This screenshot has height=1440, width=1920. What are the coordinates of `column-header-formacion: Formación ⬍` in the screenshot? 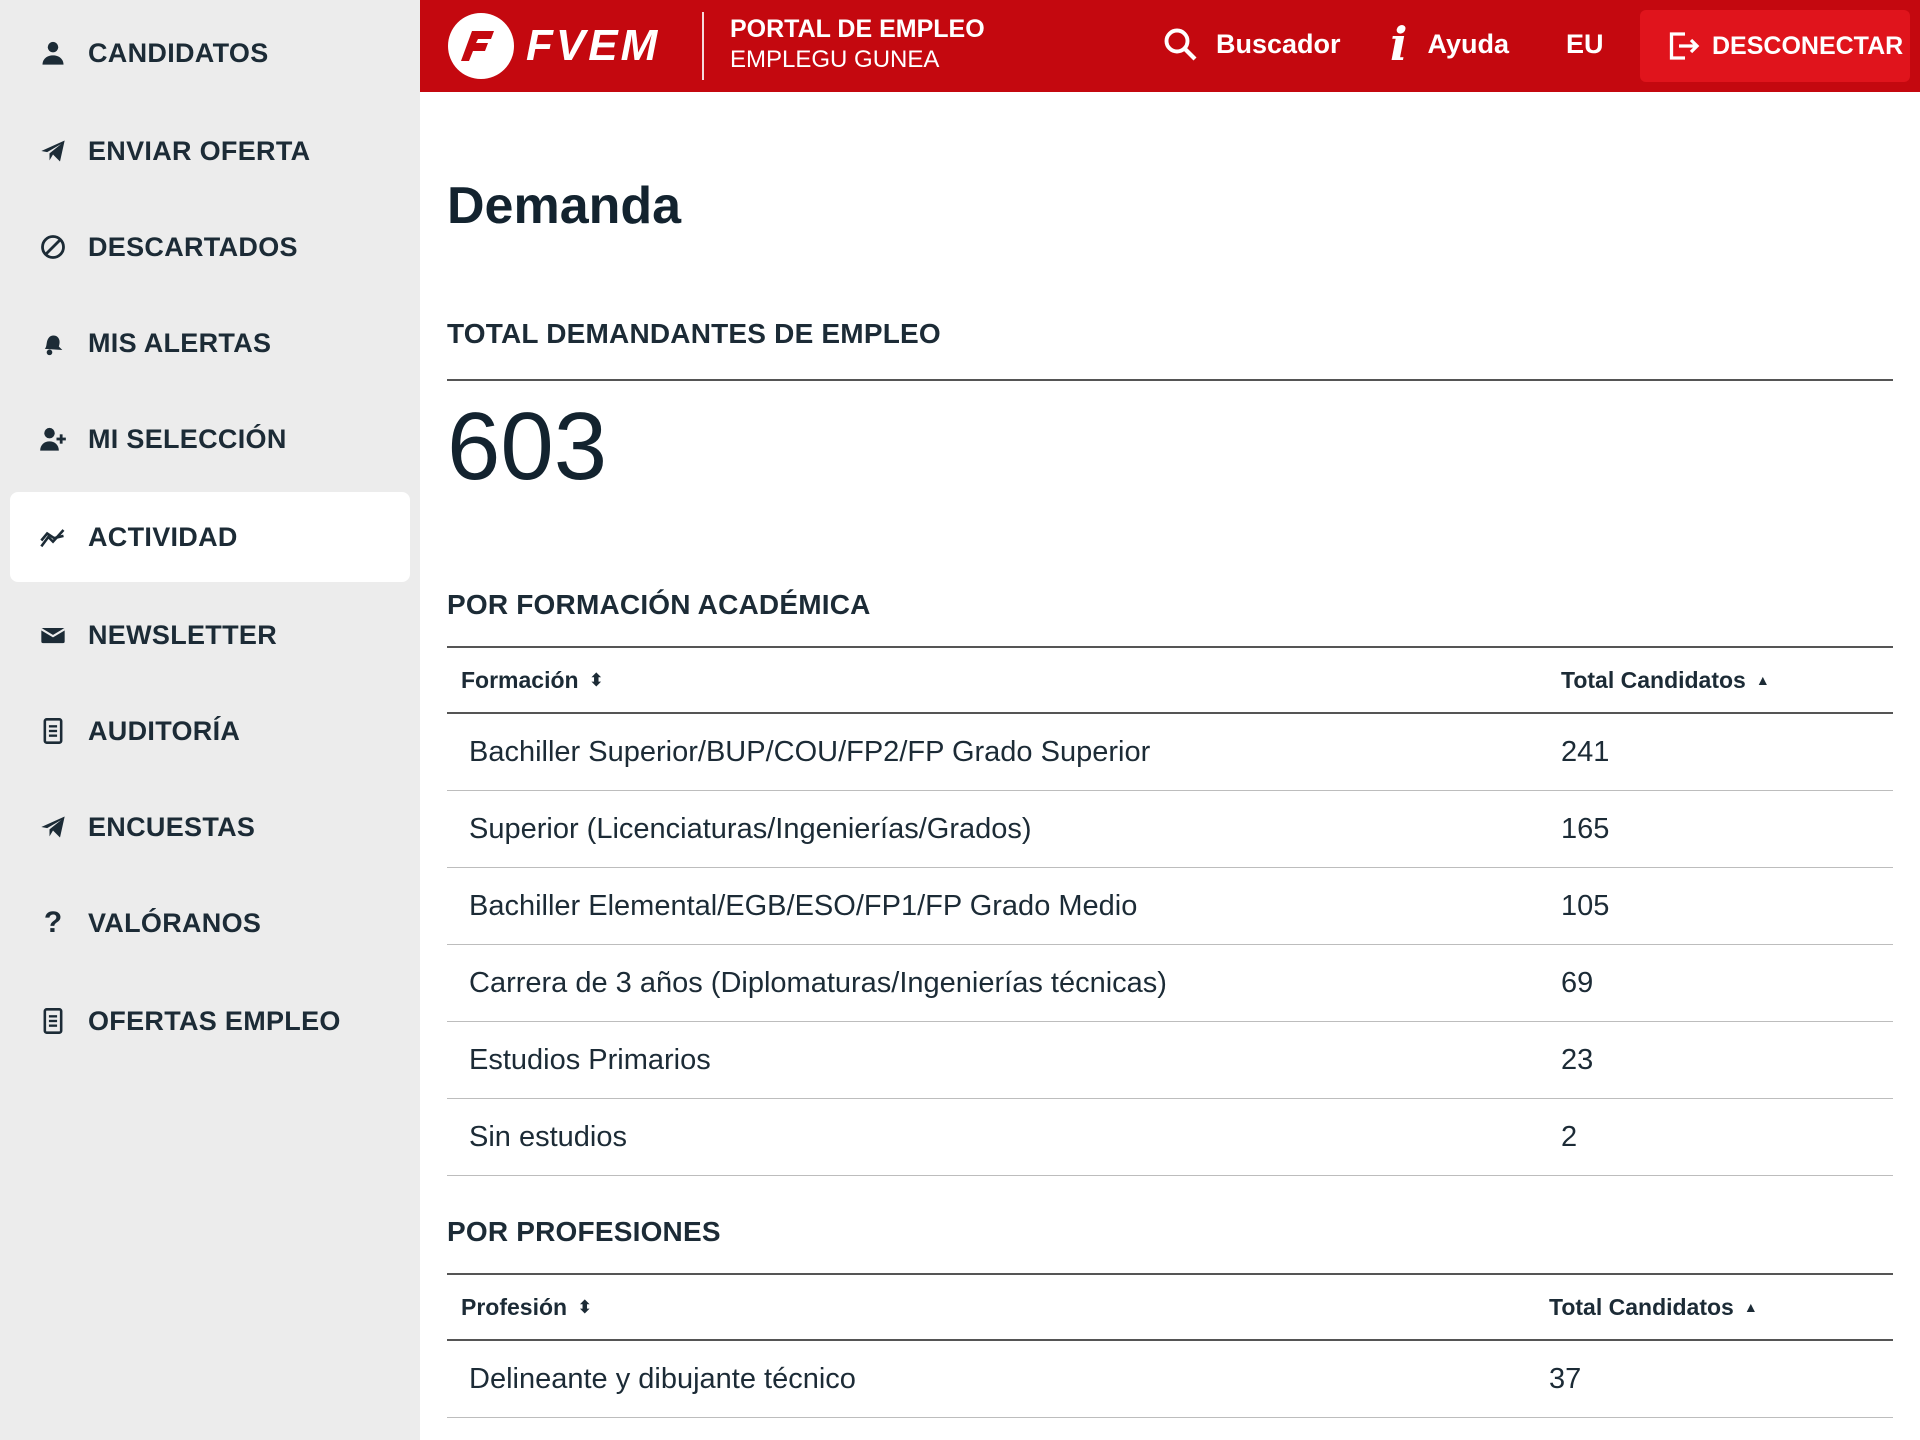 It's located at (1004, 680).